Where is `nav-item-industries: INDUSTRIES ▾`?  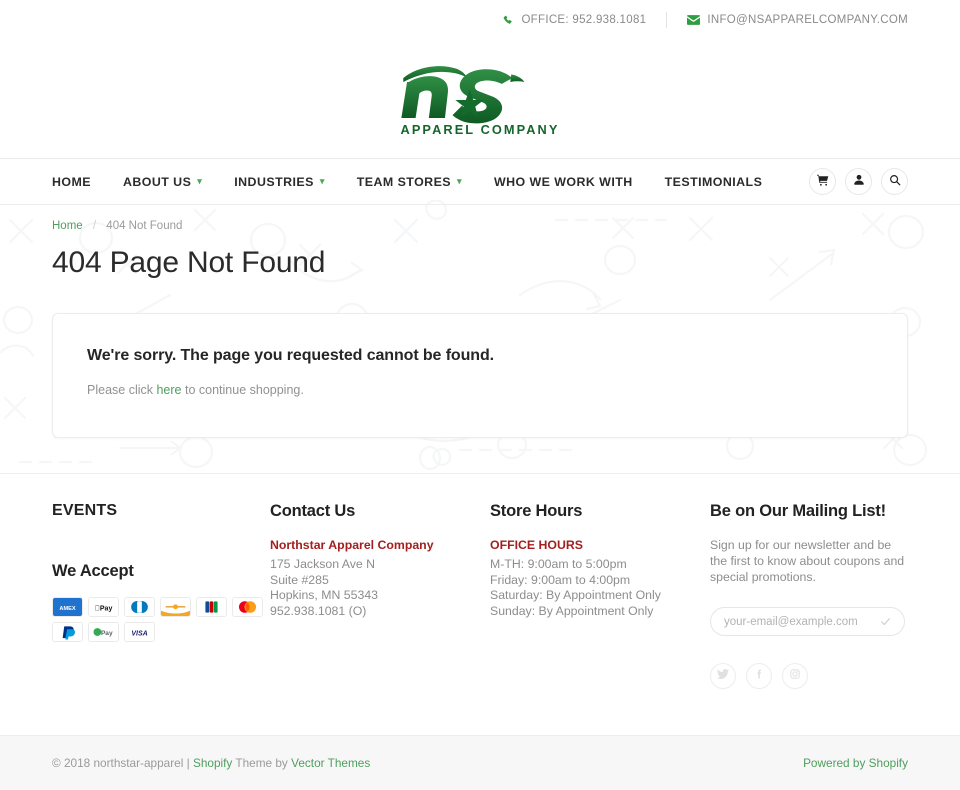
nav-item-industries: INDUSTRIES ▾ is located at coordinates (279, 182).